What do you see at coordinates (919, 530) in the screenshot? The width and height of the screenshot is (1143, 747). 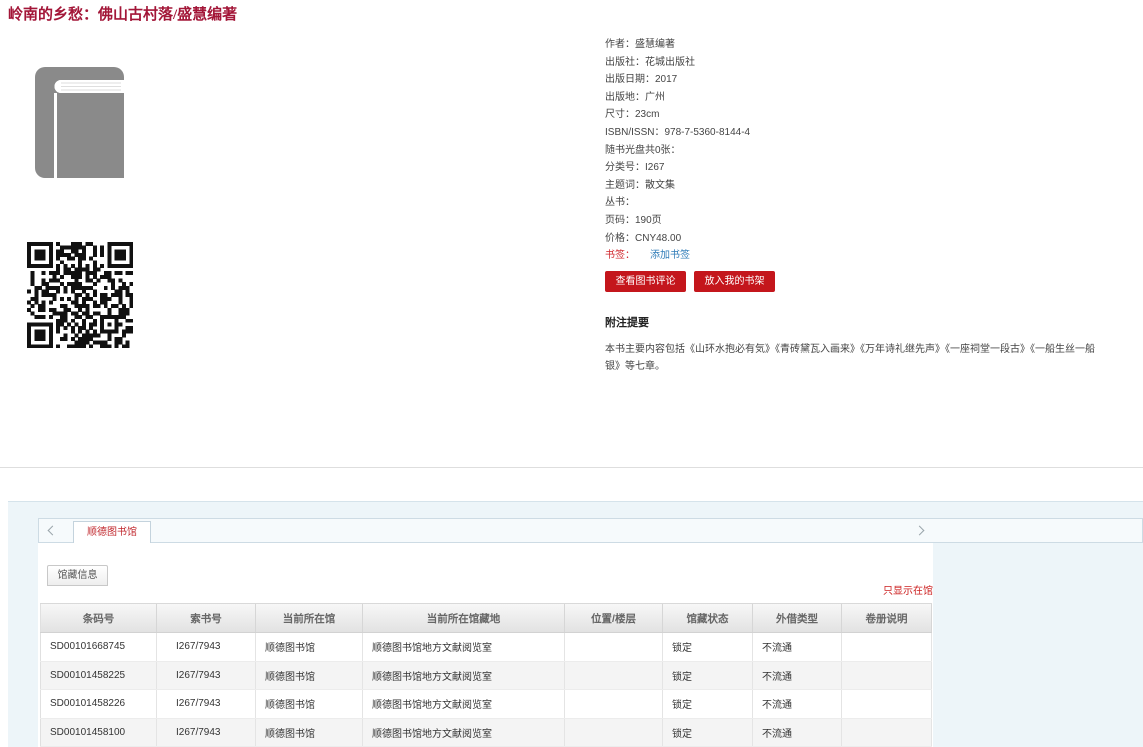 I see `chevron-right-icon` at bounding box center [919, 530].